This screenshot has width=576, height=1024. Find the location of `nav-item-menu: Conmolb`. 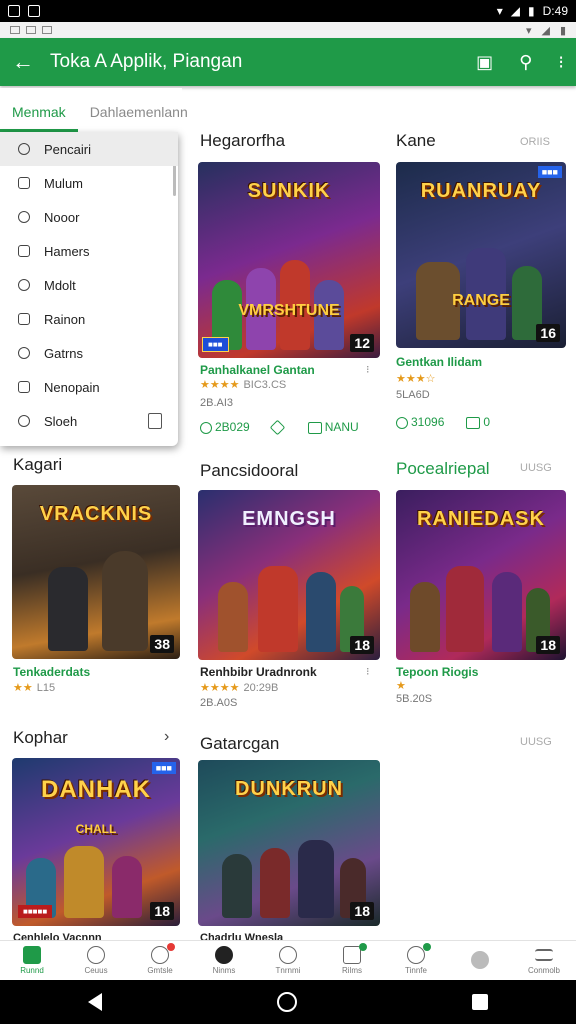

nav-item-menu: Conmolb is located at coordinates (544, 960).